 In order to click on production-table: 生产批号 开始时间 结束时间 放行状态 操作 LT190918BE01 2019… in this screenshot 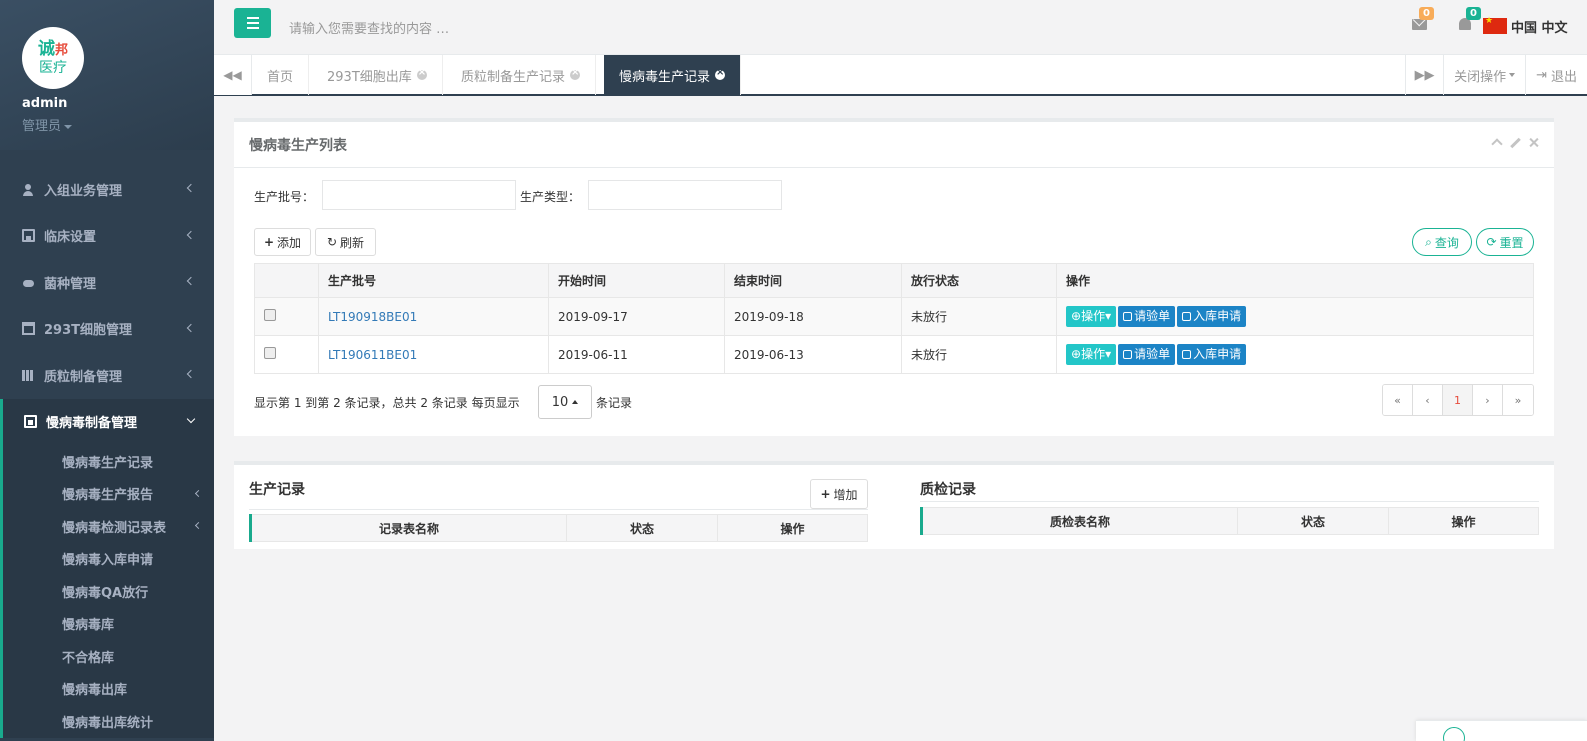, I will do `click(894, 318)`.